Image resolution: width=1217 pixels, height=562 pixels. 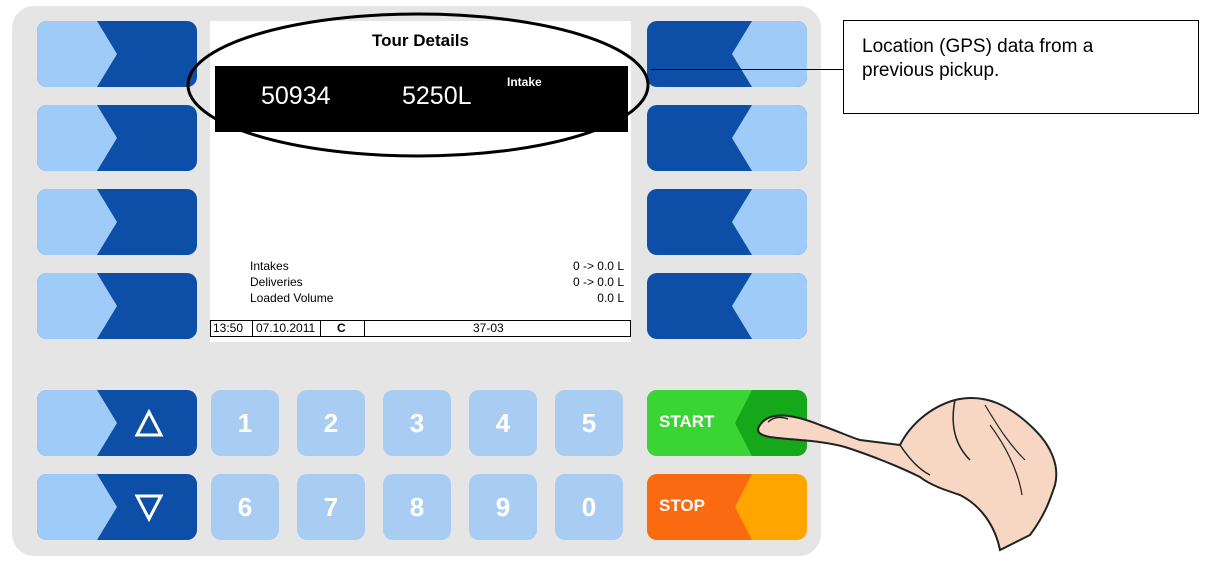 I want to click on stop-label: STOP, so click(x=682, y=505).